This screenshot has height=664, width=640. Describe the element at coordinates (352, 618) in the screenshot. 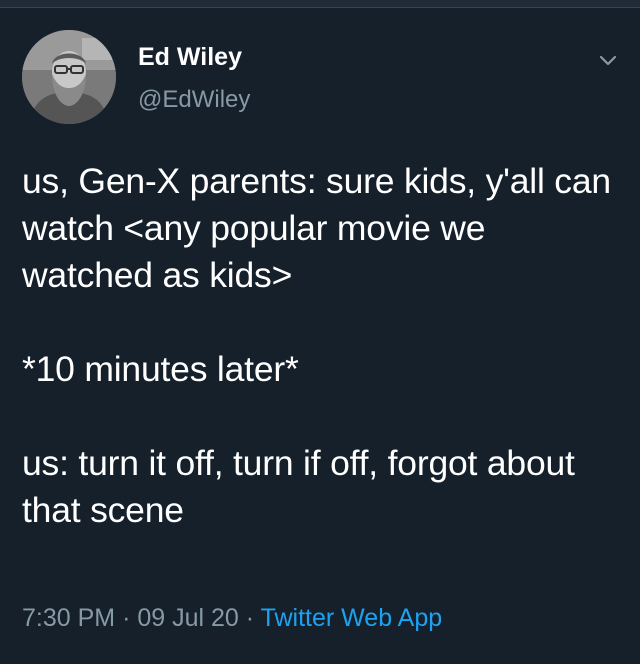

I see `tweet-source-link: Twitter Web App` at that location.